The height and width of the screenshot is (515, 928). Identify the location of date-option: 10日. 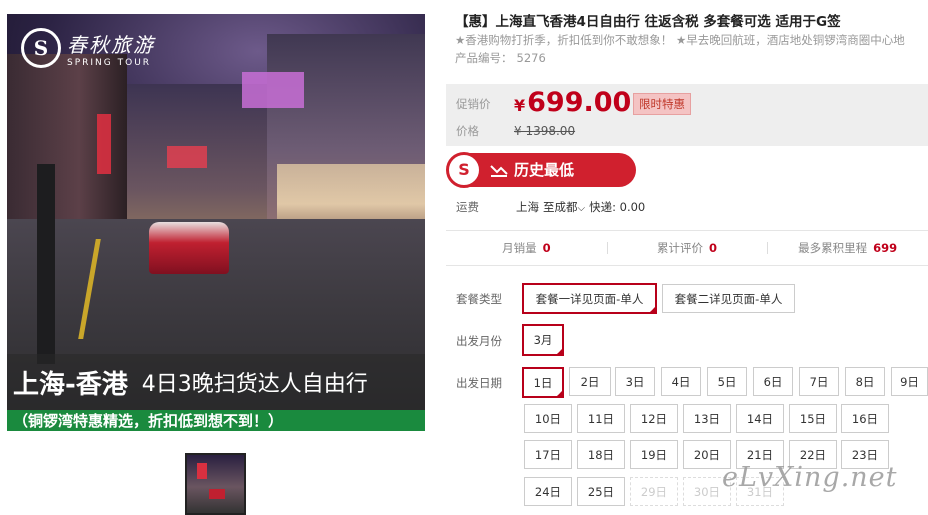
(548, 418).